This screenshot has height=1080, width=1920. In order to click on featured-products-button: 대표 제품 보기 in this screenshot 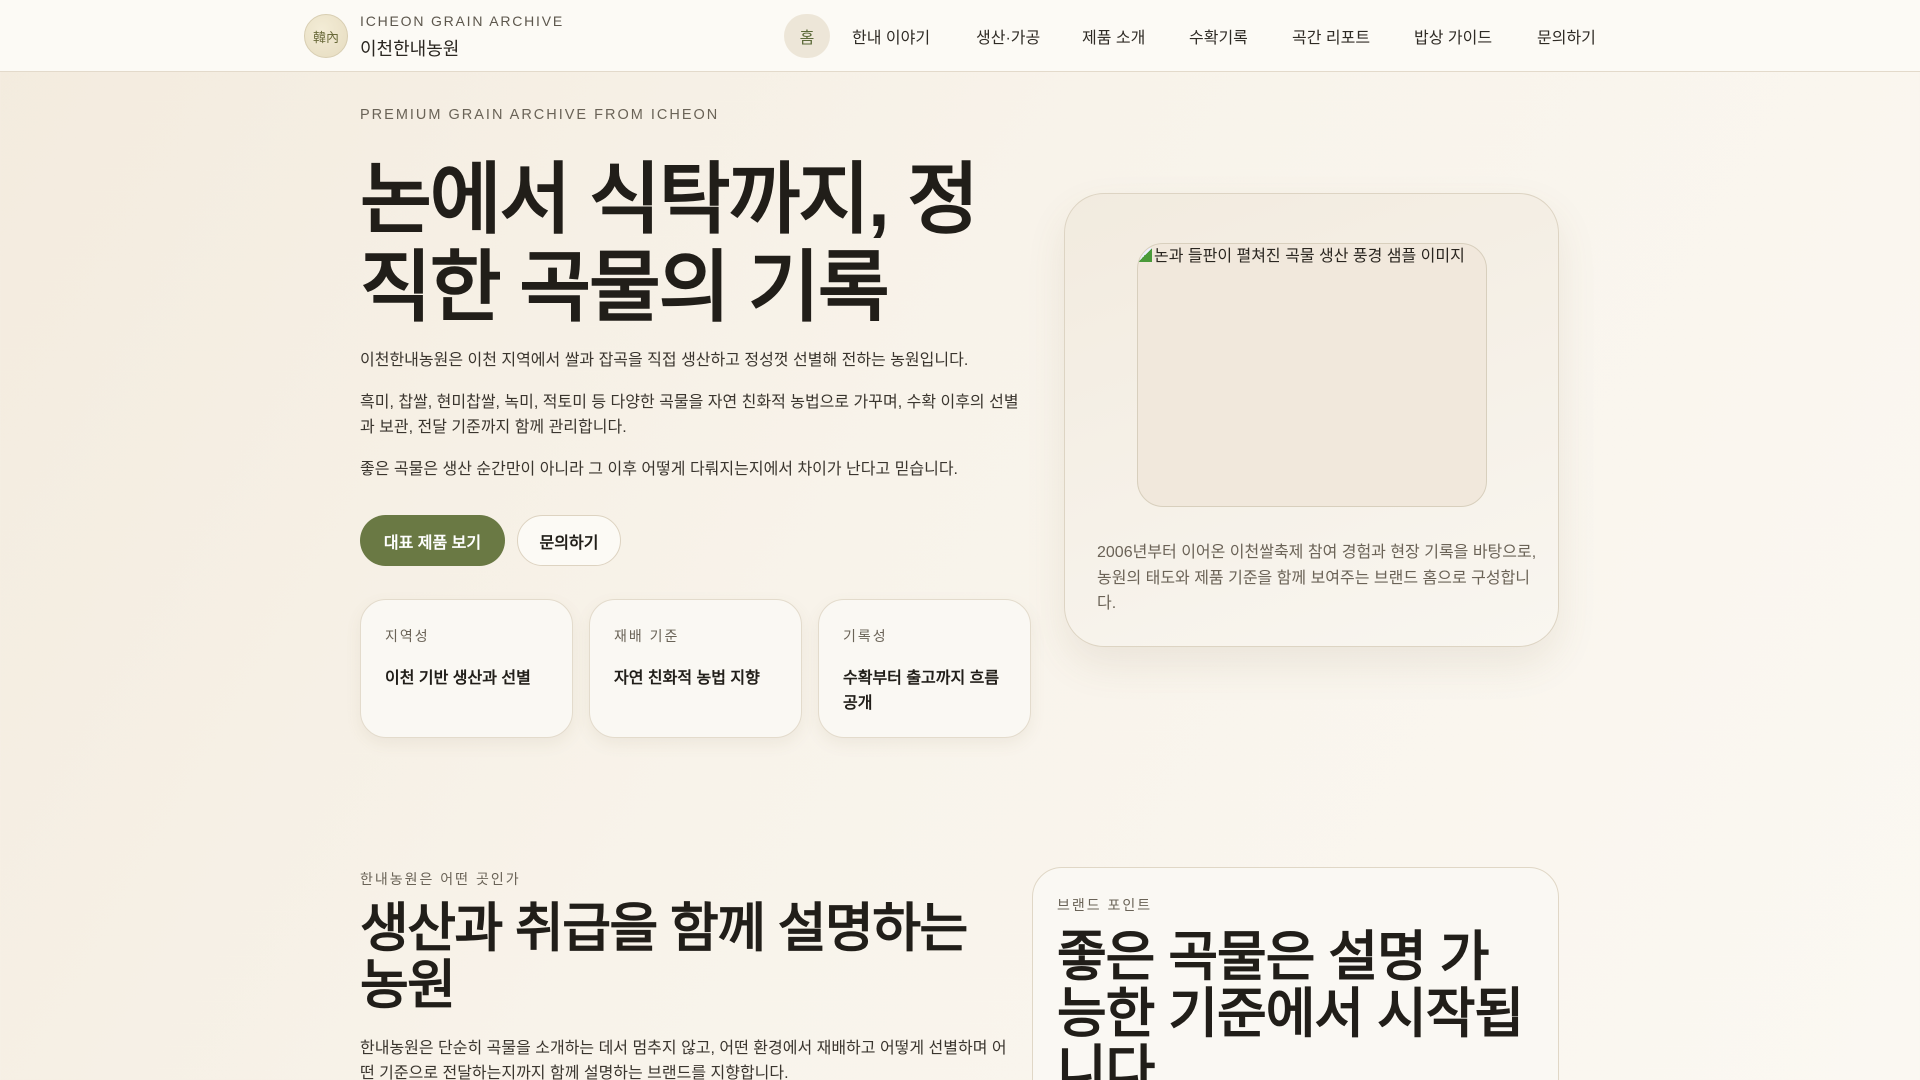, I will do `click(432, 540)`.